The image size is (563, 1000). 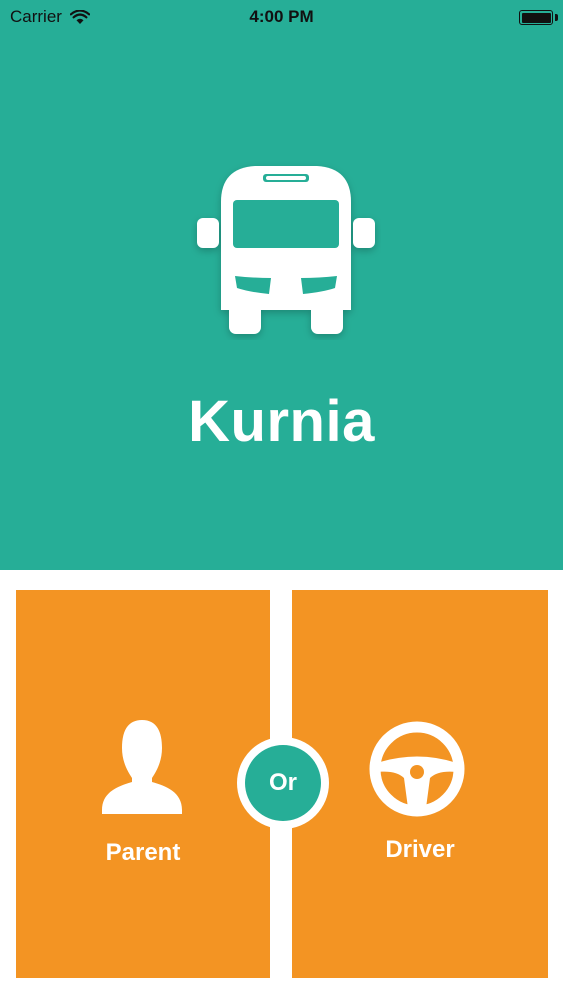 I want to click on steering-wheel-icon, so click(x=417, y=769).